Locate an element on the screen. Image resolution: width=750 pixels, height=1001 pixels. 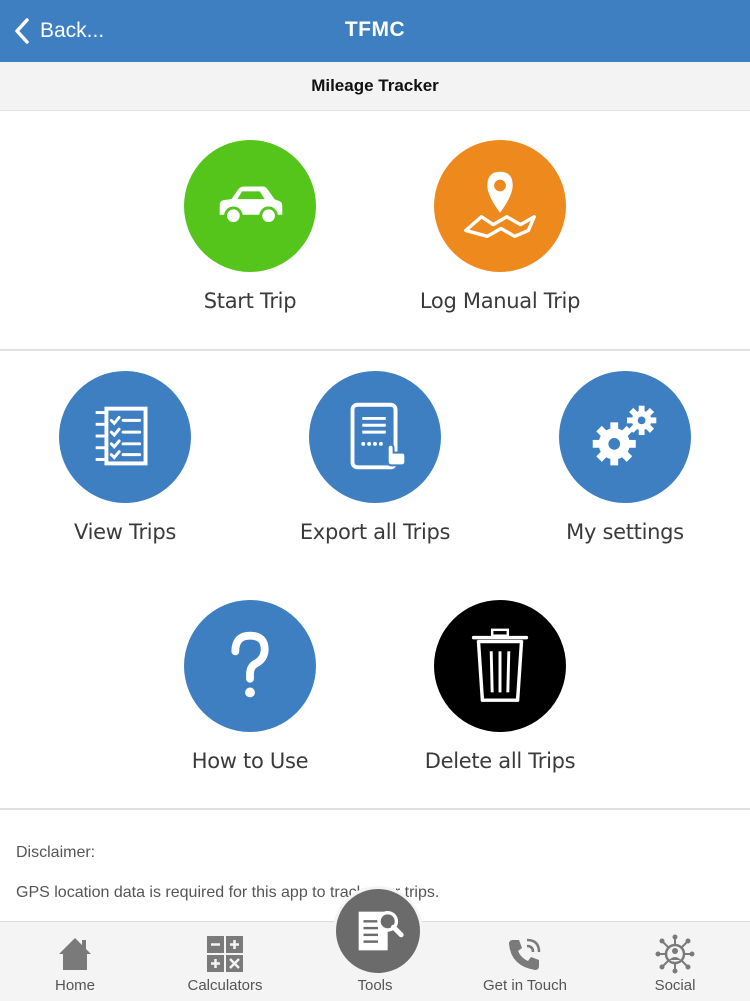
export-all-trips-circle is located at coordinates (375, 437).